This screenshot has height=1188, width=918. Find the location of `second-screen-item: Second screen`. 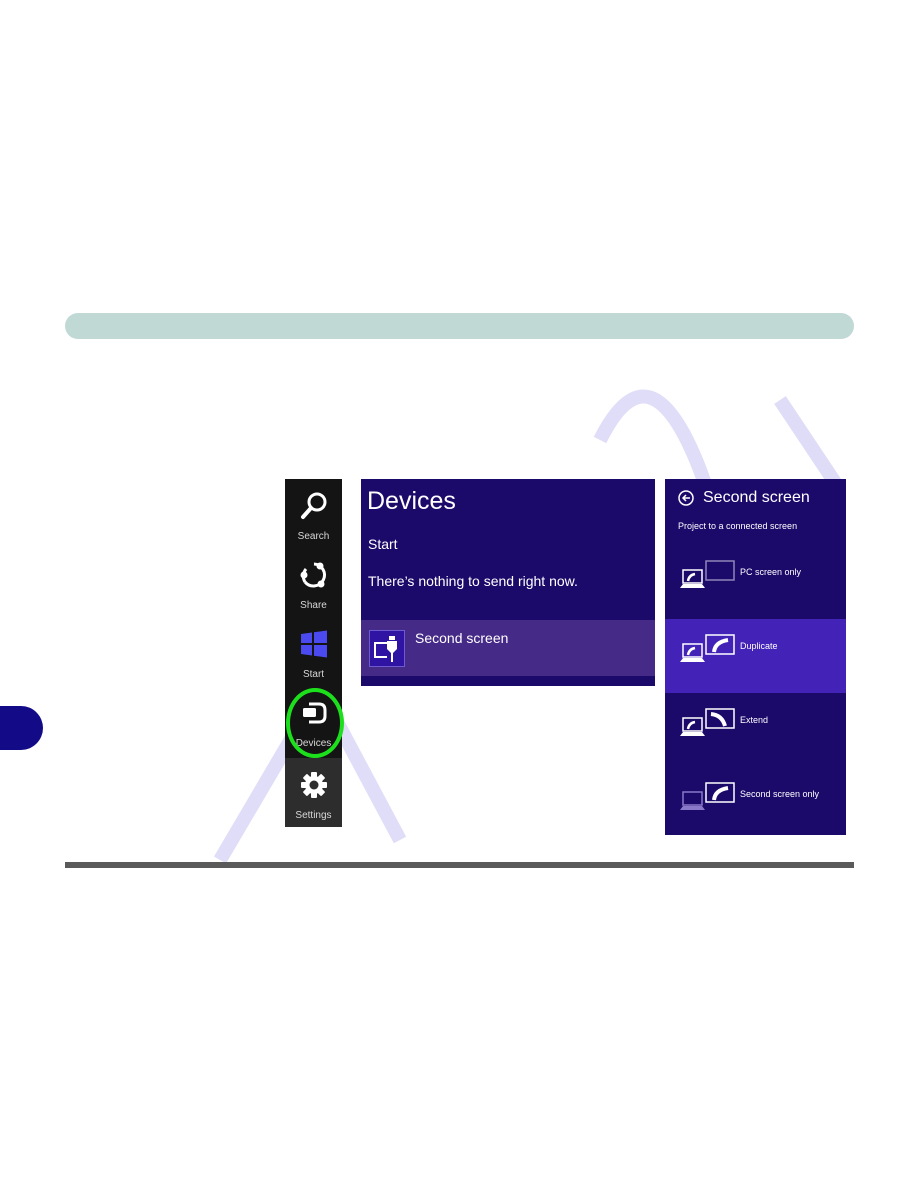

second-screen-item: Second screen is located at coordinates (508, 648).